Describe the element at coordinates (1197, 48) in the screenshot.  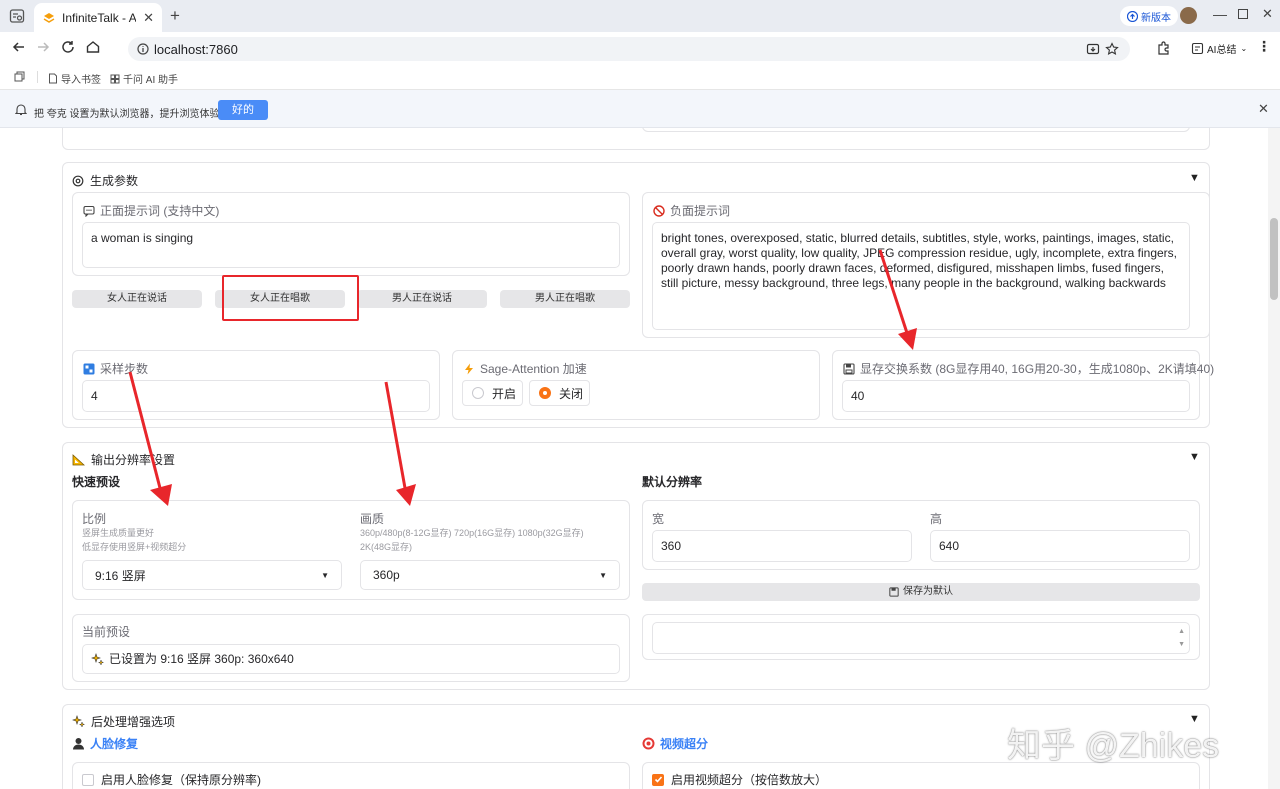
I see `ai-summary-icon` at that location.